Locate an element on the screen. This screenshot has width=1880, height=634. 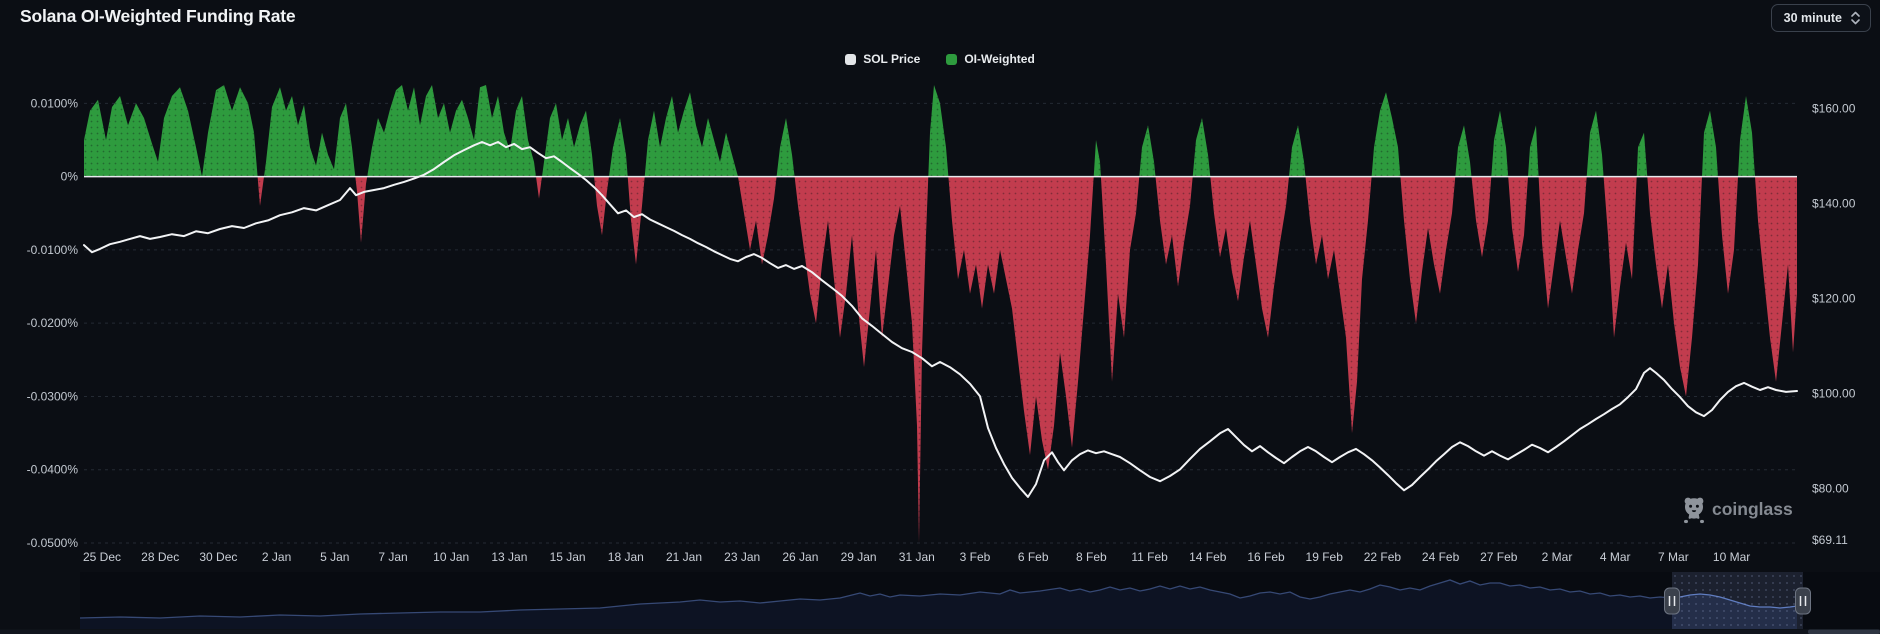
left-axis-tick: -0.0500% is located at coordinates (53, 543).